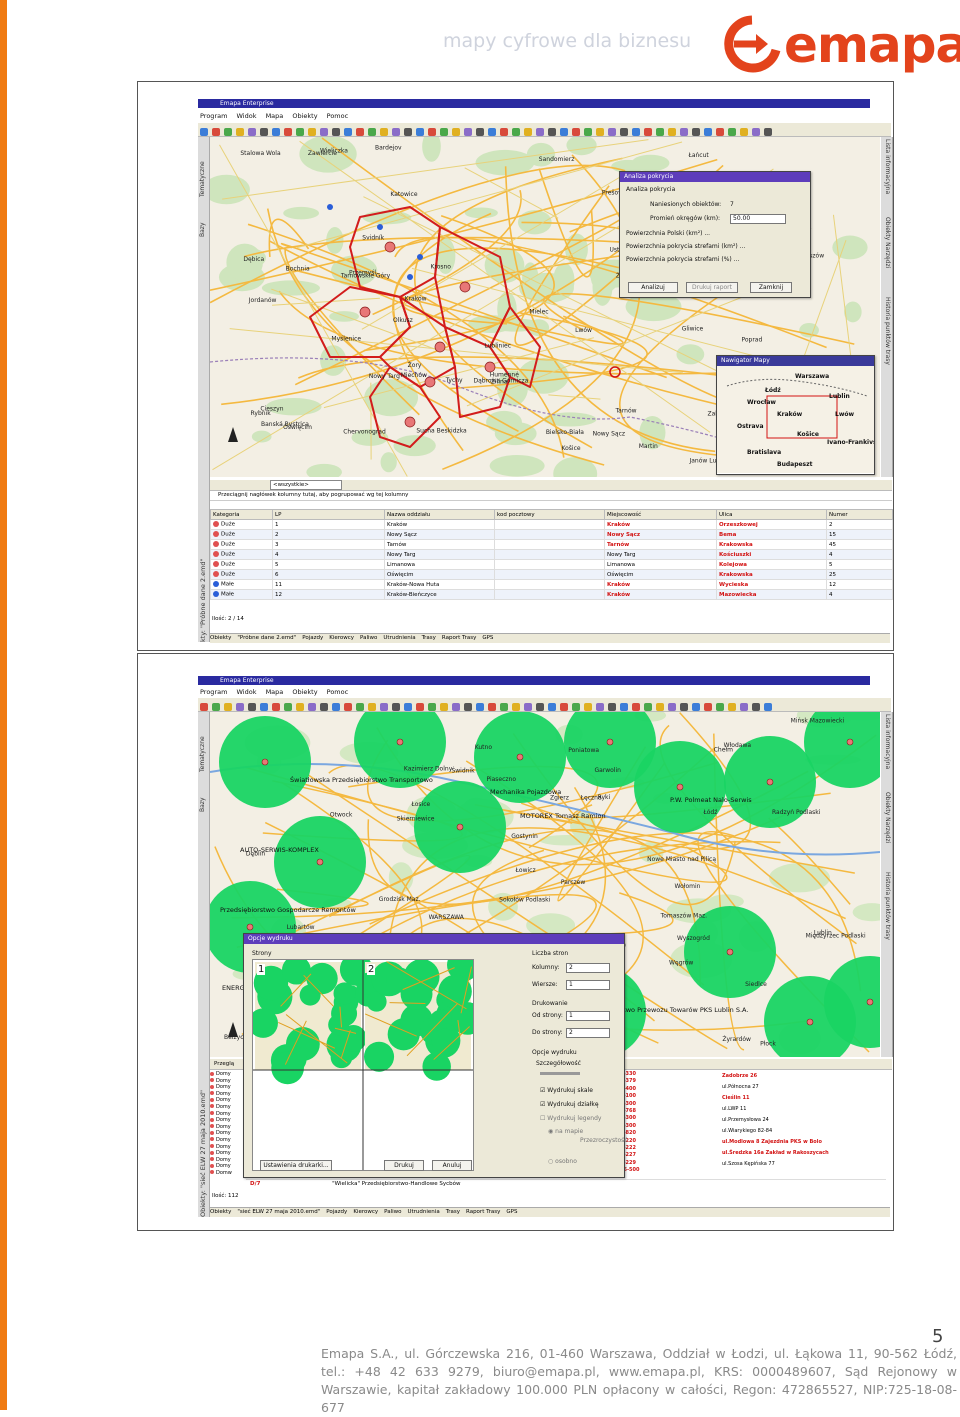 The image size is (960, 1417). What do you see at coordinates (771, 287) in the screenshot?
I see `close-button: Zamknij` at bounding box center [771, 287].